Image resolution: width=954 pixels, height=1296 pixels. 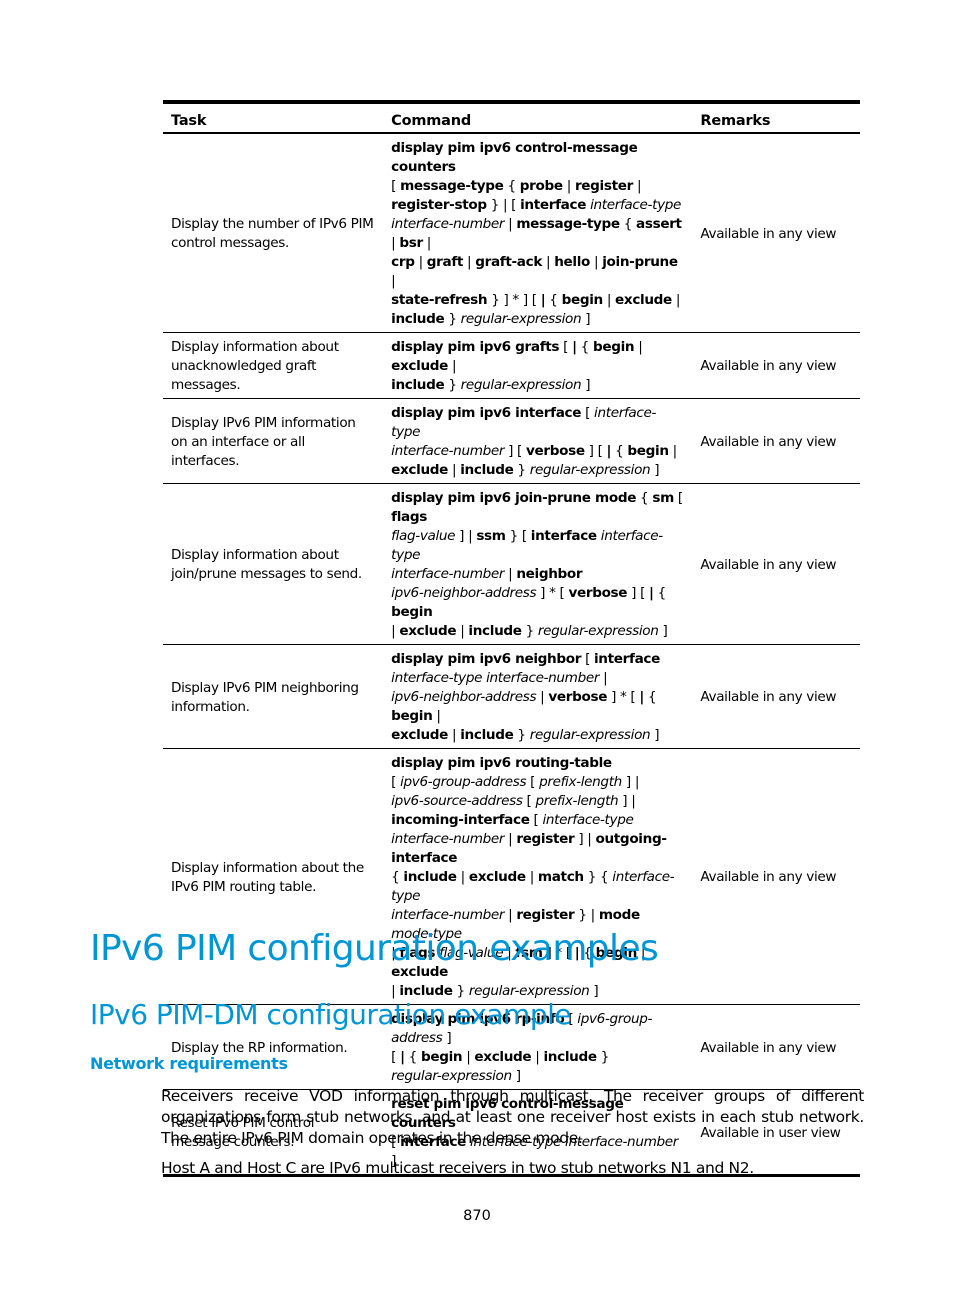 I want to click on command-keyword: join-prune, so click(x=640, y=262).